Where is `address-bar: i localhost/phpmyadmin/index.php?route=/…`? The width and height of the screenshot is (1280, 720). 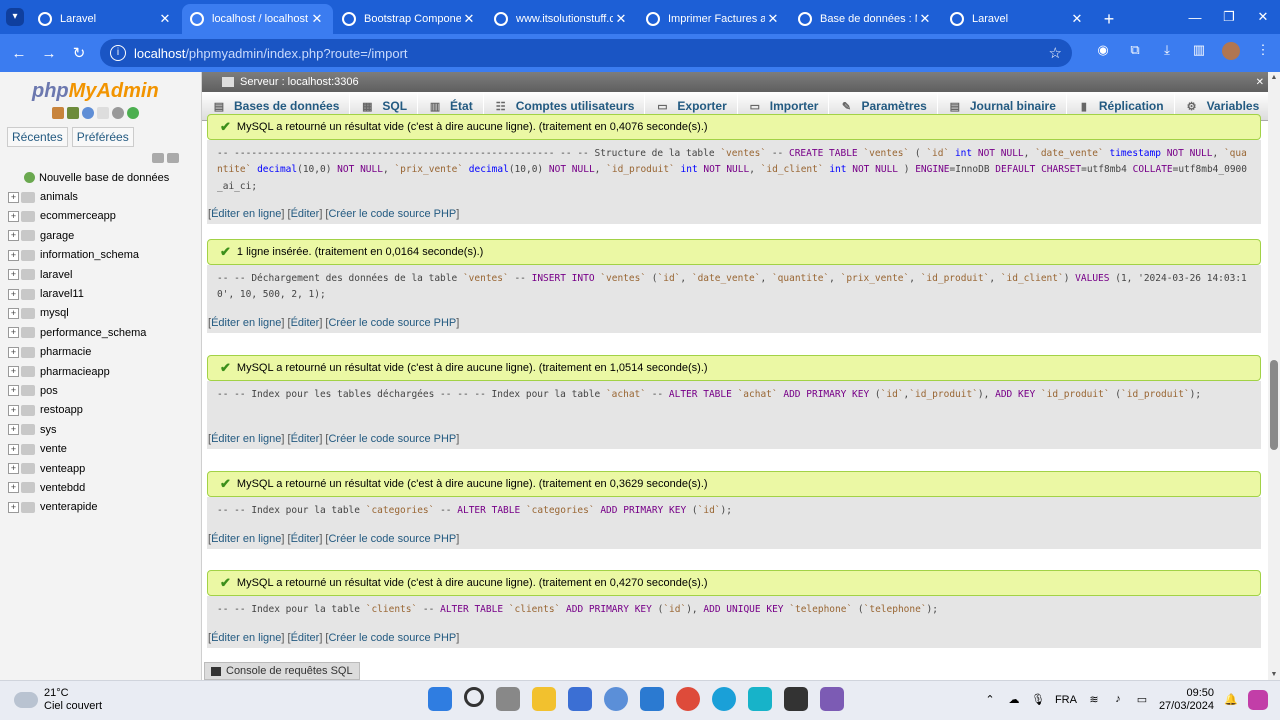 address-bar: i localhost/phpmyadmin/index.php?route=/… is located at coordinates (586, 53).